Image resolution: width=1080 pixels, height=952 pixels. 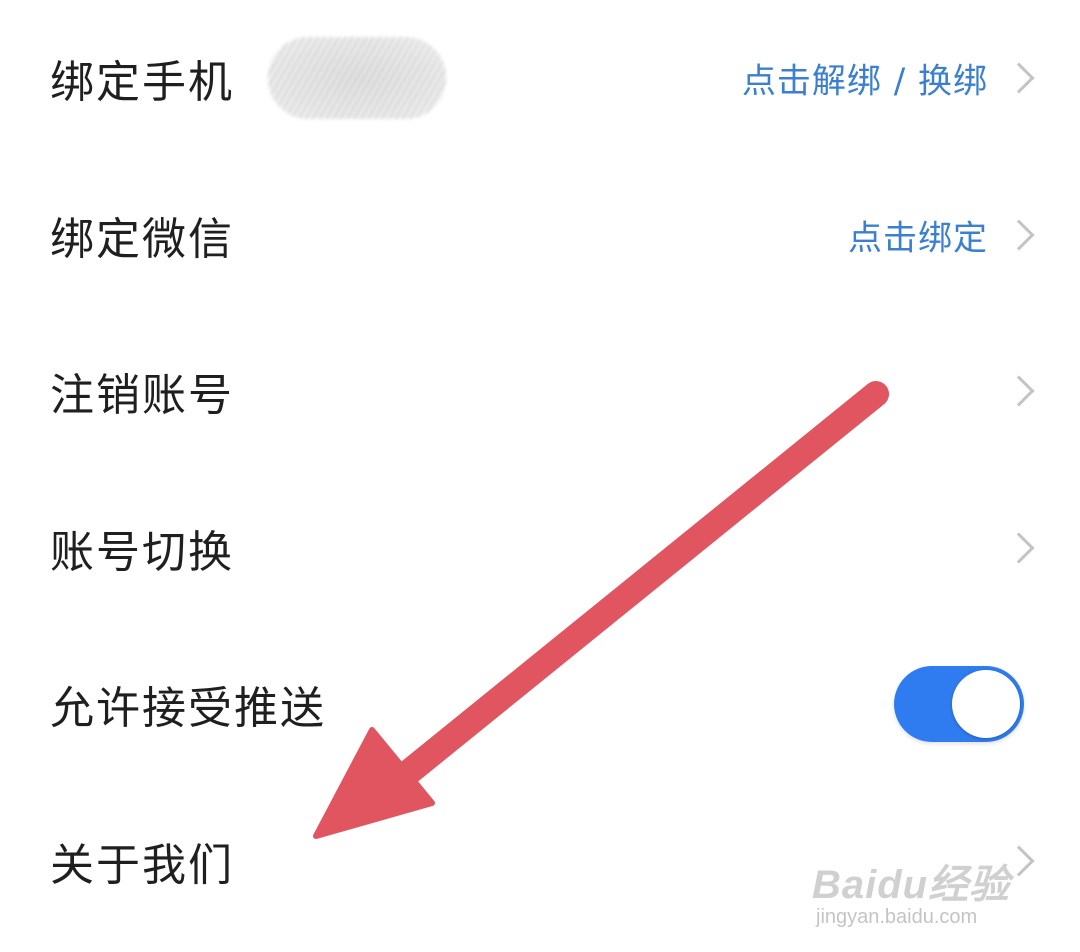 What do you see at coordinates (142, 865) in the screenshot?
I see `about-us-label: 关于我们` at bounding box center [142, 865].